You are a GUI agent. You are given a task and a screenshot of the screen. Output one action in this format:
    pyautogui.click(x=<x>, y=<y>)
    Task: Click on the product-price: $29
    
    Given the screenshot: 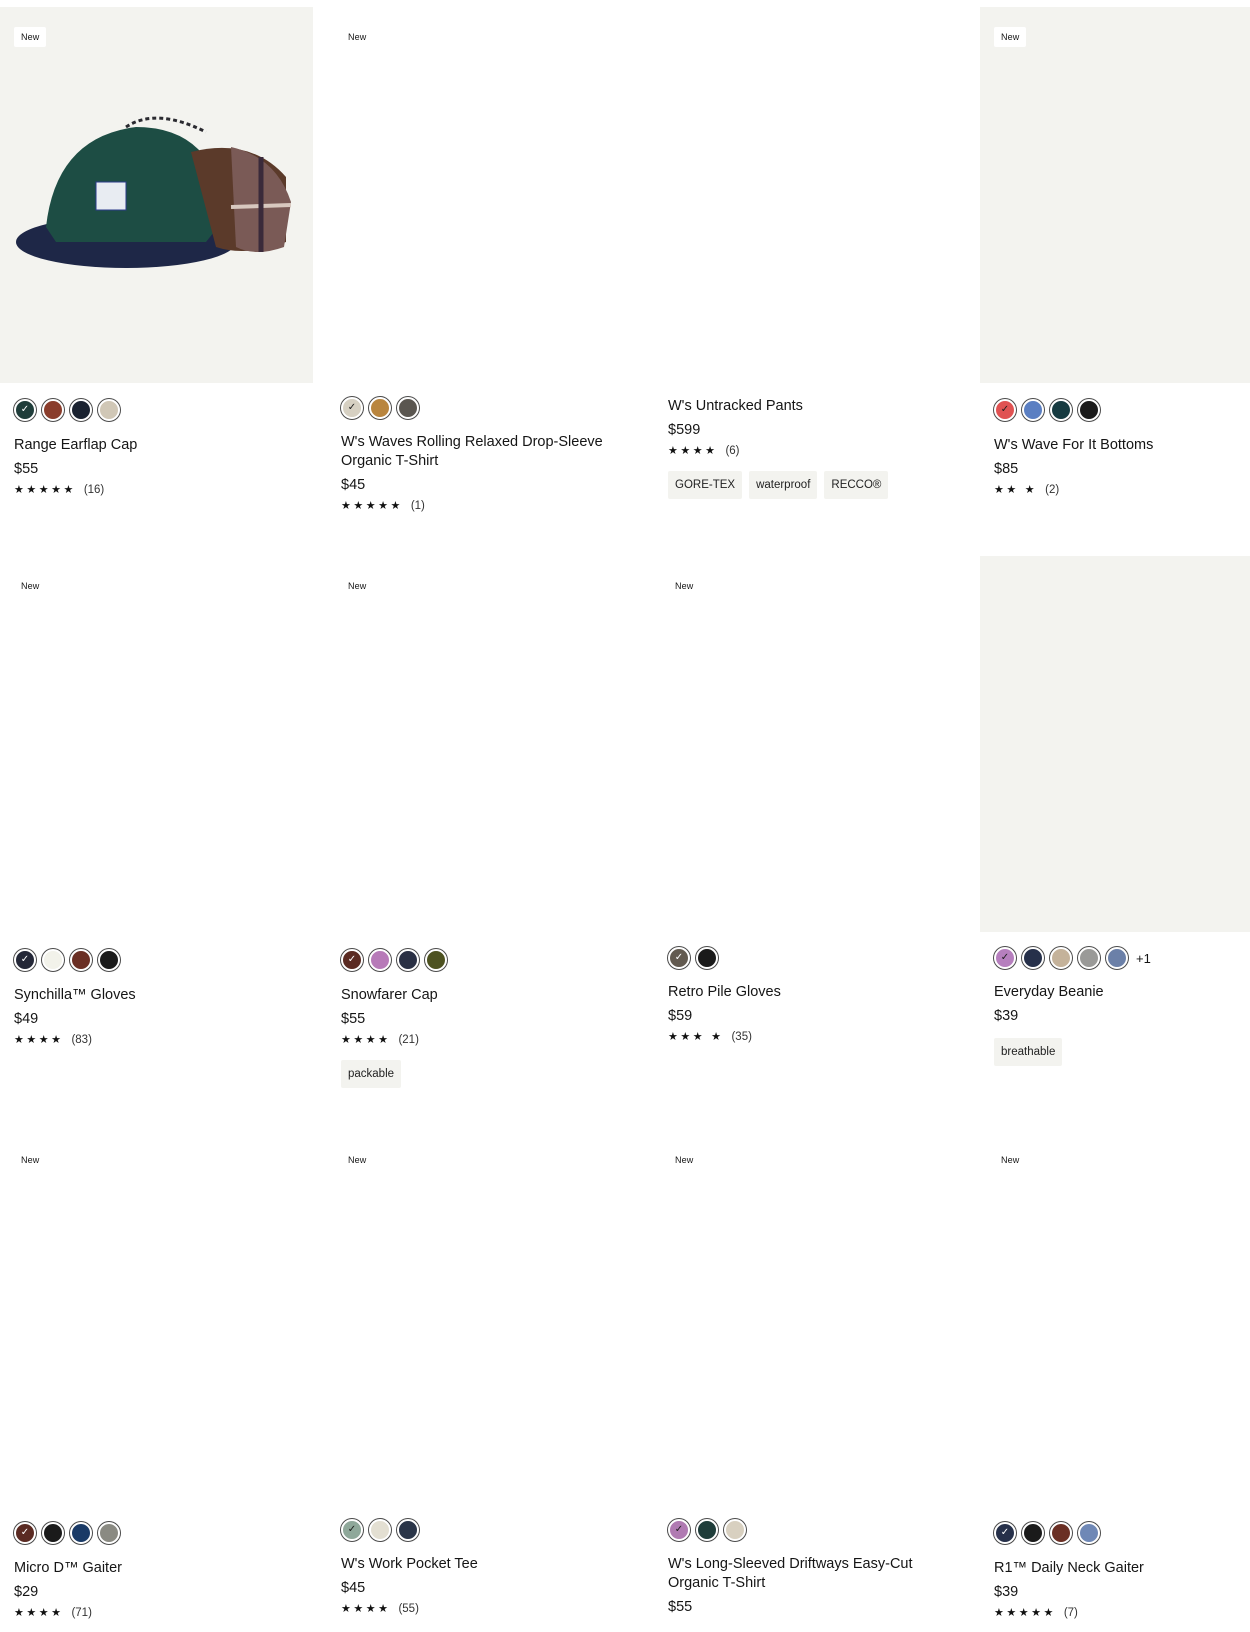 What is the action you would take?
    pyautogui.click(x=26, y=1592)
    